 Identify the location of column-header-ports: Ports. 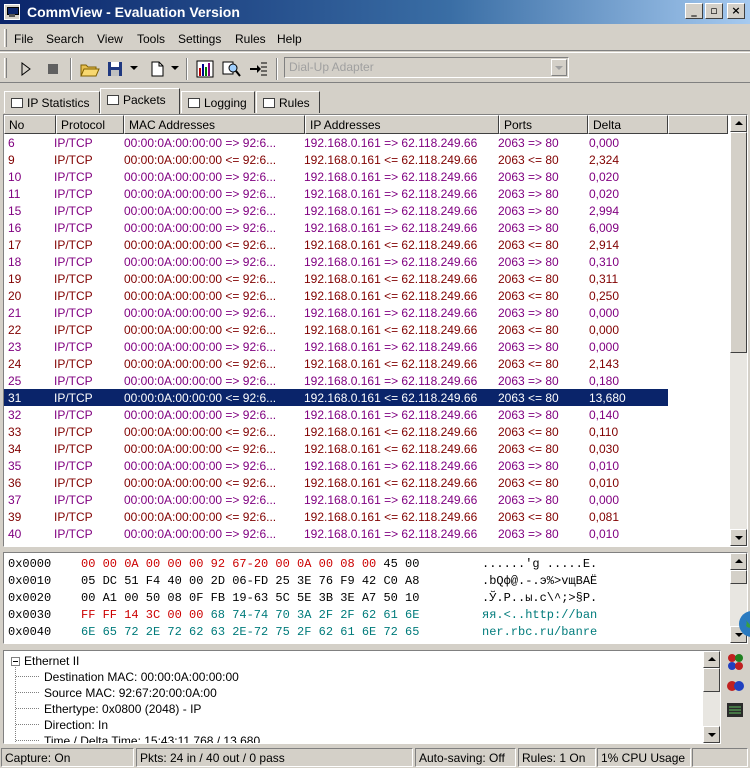
(543, 124).